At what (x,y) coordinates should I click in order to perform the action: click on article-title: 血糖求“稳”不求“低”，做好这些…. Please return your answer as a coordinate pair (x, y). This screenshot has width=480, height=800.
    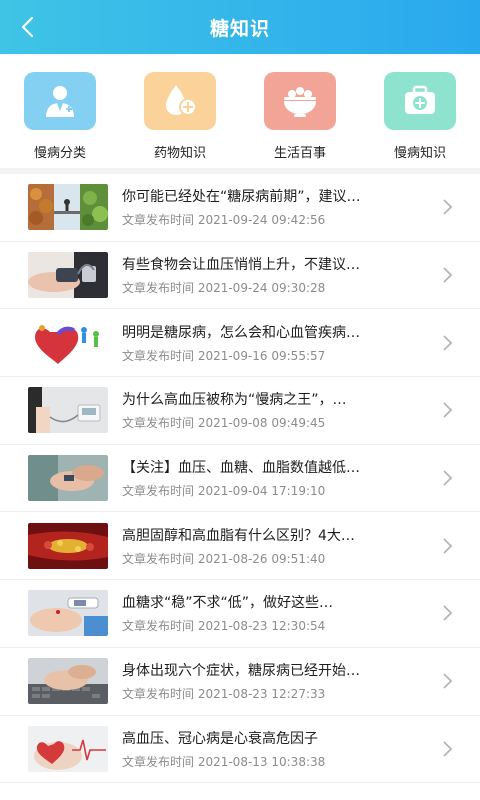
    Looking at the image, I should click on (228, 603).